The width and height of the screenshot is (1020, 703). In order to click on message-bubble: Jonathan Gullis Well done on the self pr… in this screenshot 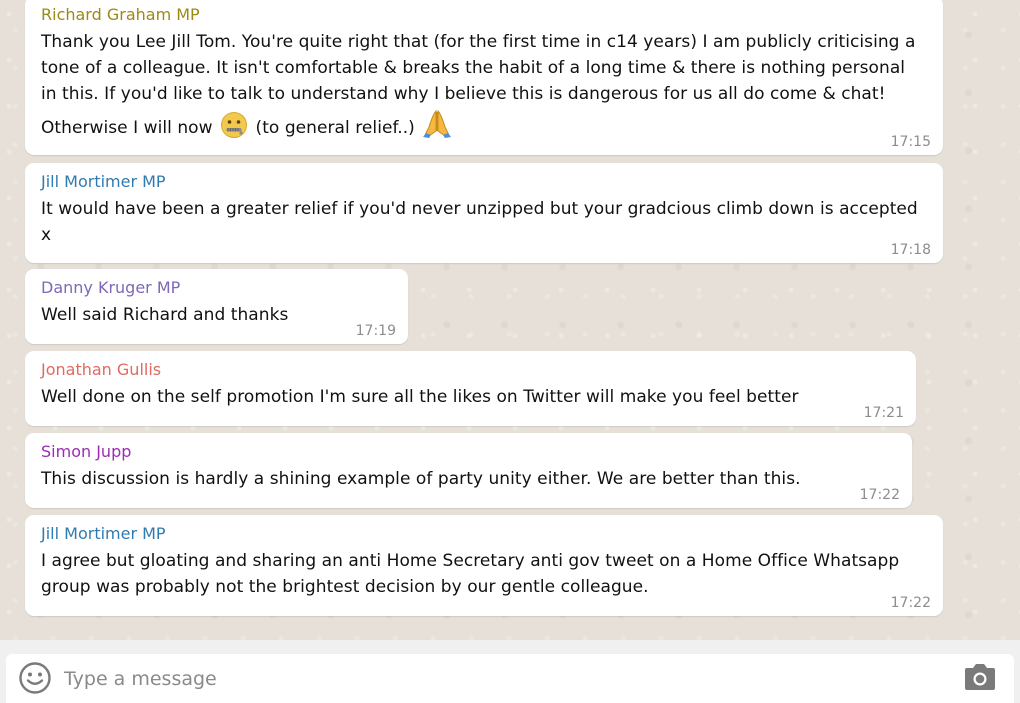, I will do `click(470, 388)`.